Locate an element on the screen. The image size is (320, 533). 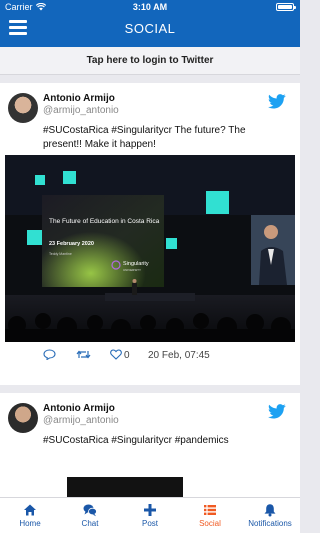
reply-icon is located at coordinates (49, 354).